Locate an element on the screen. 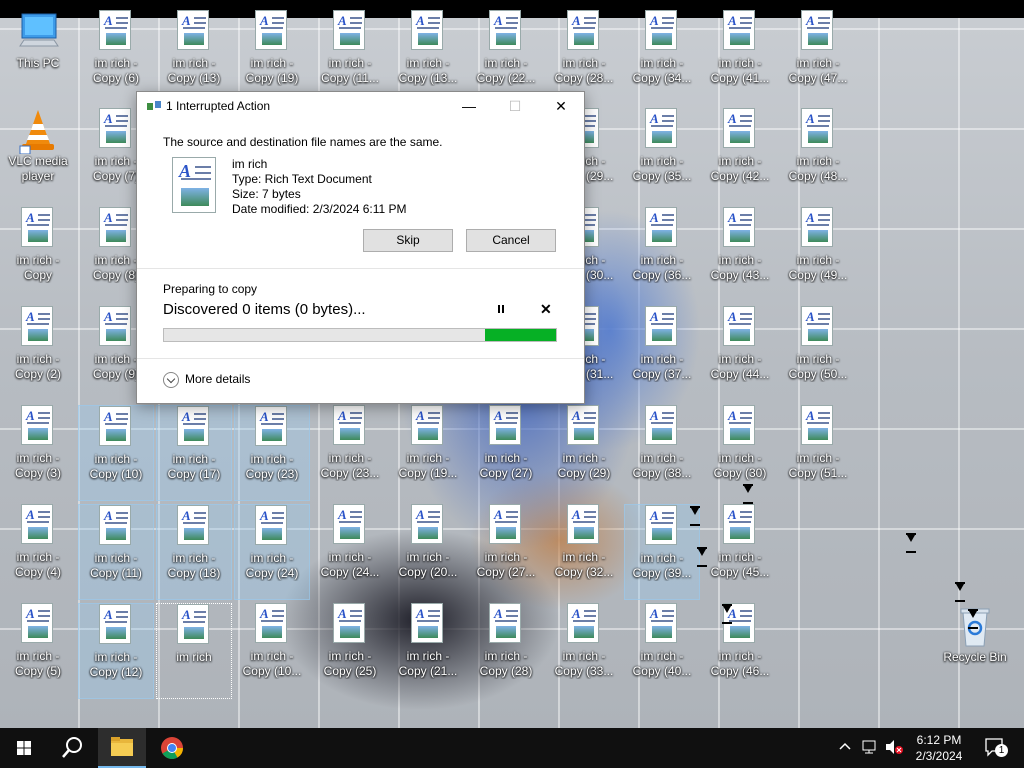 The height and width of the screenshot is (773, 1024). action-center-button: 1 is located at coordinates (996, 748).